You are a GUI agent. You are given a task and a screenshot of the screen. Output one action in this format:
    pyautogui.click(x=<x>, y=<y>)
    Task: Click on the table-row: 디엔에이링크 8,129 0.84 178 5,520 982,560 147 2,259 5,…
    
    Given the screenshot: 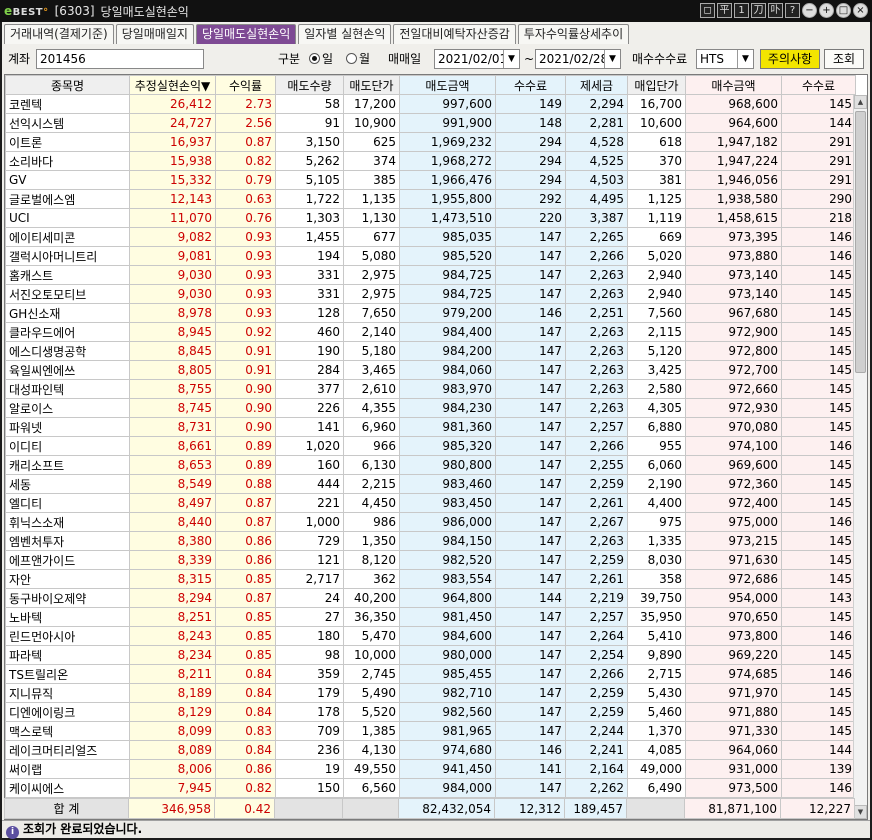 What is the action you would take?
    pyautogui.click(x=430, y=712)
    